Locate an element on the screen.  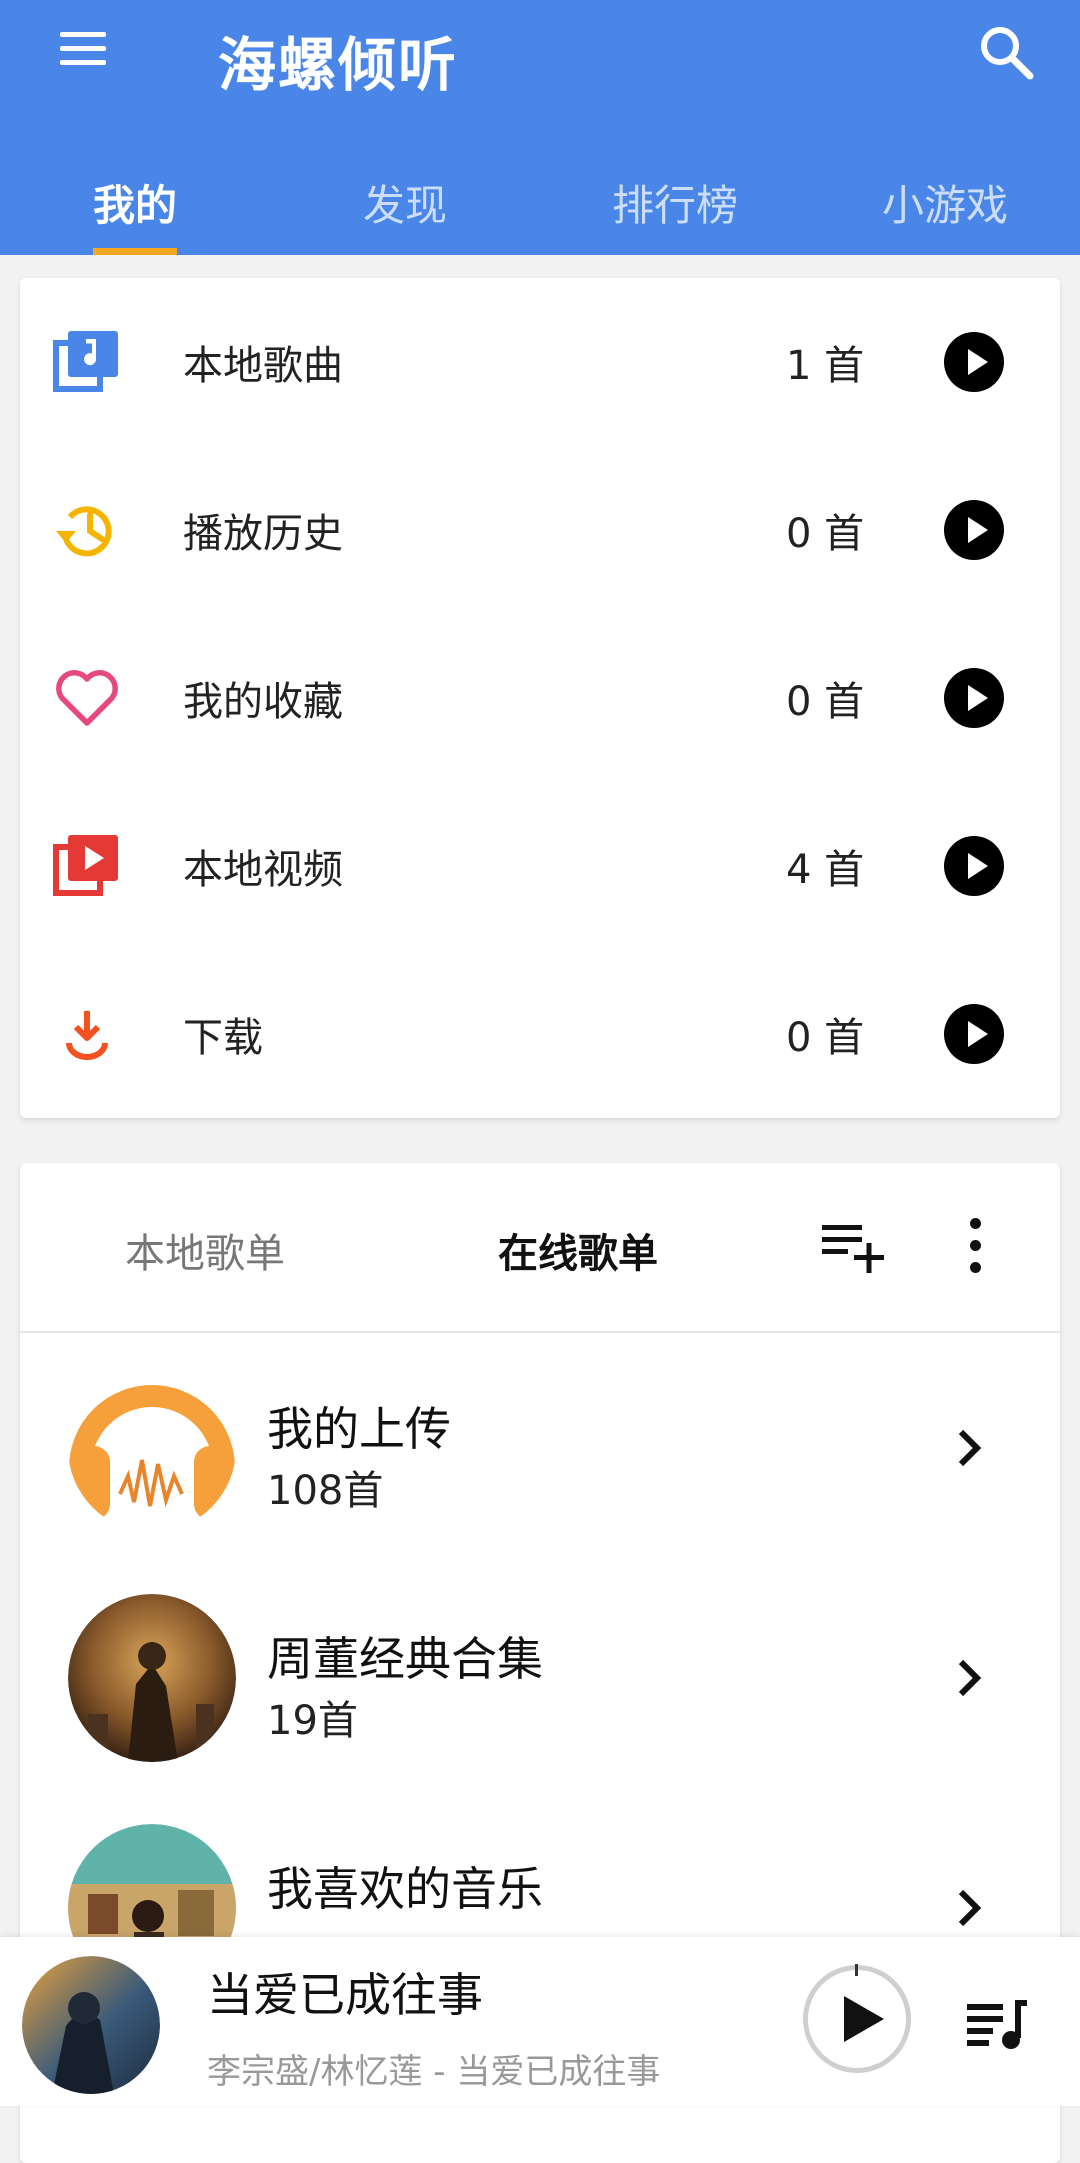
playlist-name: 我喜欢的音乐 is located at coordinates (405, 1889).